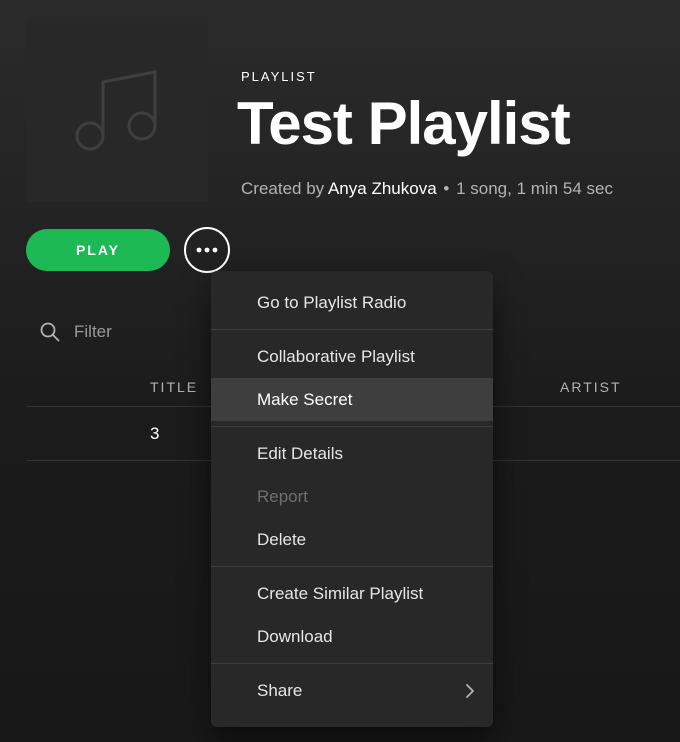 This screenshot has height=742, width=680. I want to click on music-note-icon, so click(116, 110).